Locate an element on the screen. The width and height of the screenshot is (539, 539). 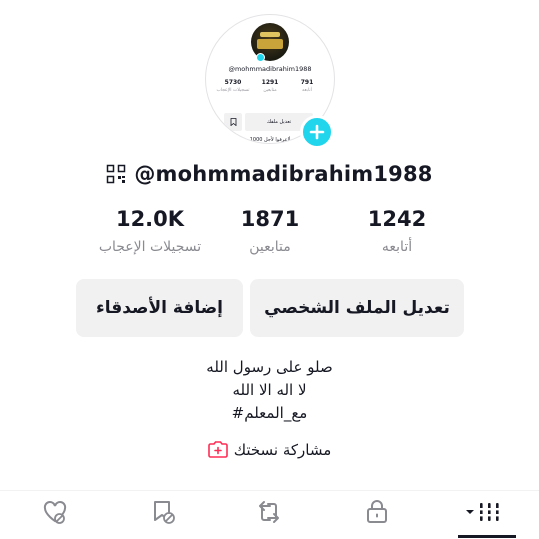
edit-profile-button: تعديل الملف الشخصي is located at coordinates (357, 308).